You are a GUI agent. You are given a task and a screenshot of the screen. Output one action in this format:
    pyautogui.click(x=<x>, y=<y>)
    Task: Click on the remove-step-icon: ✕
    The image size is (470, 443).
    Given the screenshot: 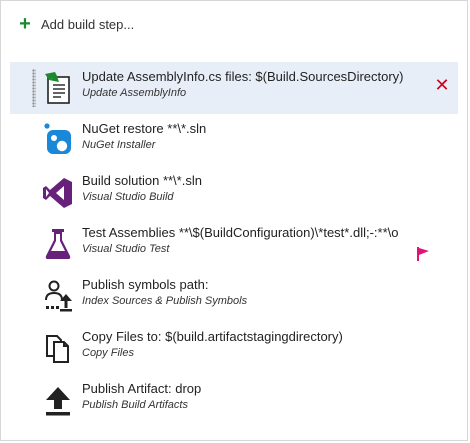 What is the action you would take?
    pyautogui.click(x=442, y=85)
    